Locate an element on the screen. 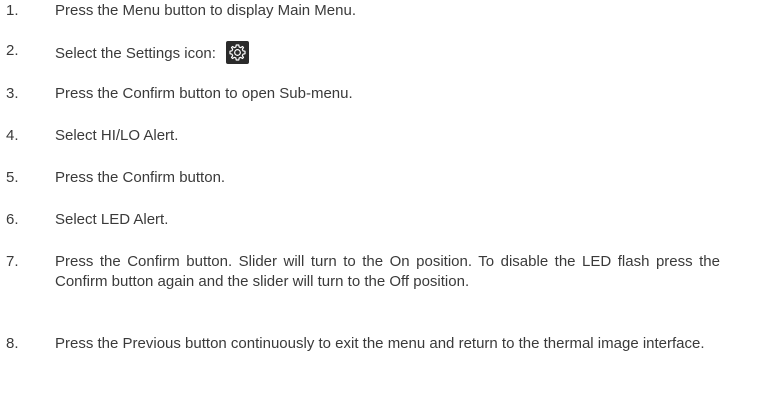 The width and height of the screenshot is (765, 397). step-number: 7. is located at coordinates (12, 261).